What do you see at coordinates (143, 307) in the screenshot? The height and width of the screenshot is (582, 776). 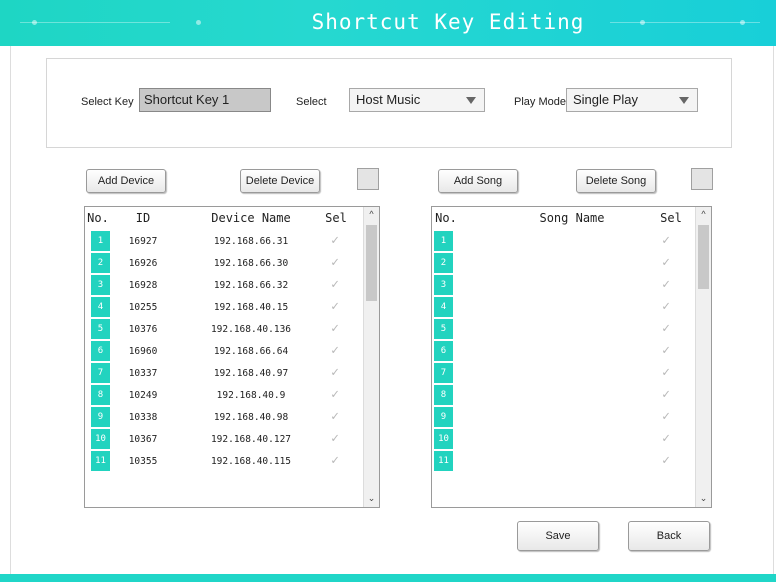 I see `device-id: 10255` at bounding box center [143, 307].